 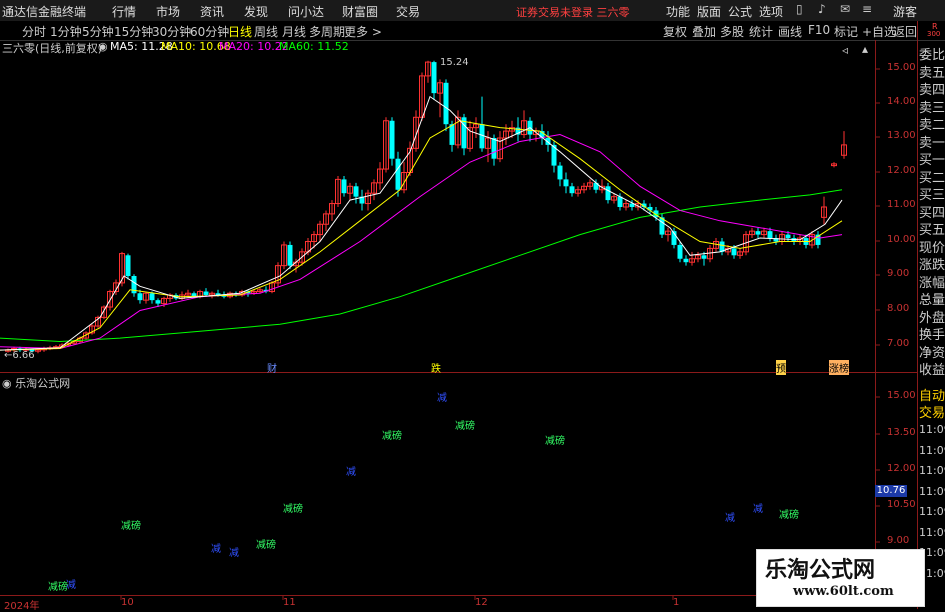 I want to click on x-label: 2024年, so click(x=22, y=606).